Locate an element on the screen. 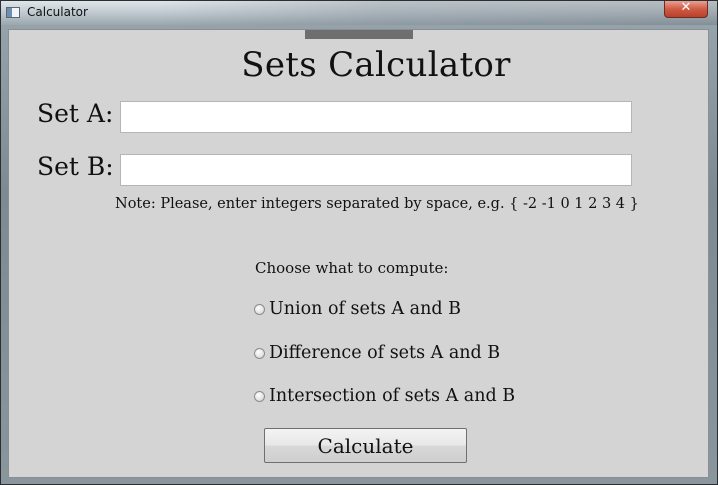  option-intersection: Intersection of sets A and B is located at coordinates (384, 396).